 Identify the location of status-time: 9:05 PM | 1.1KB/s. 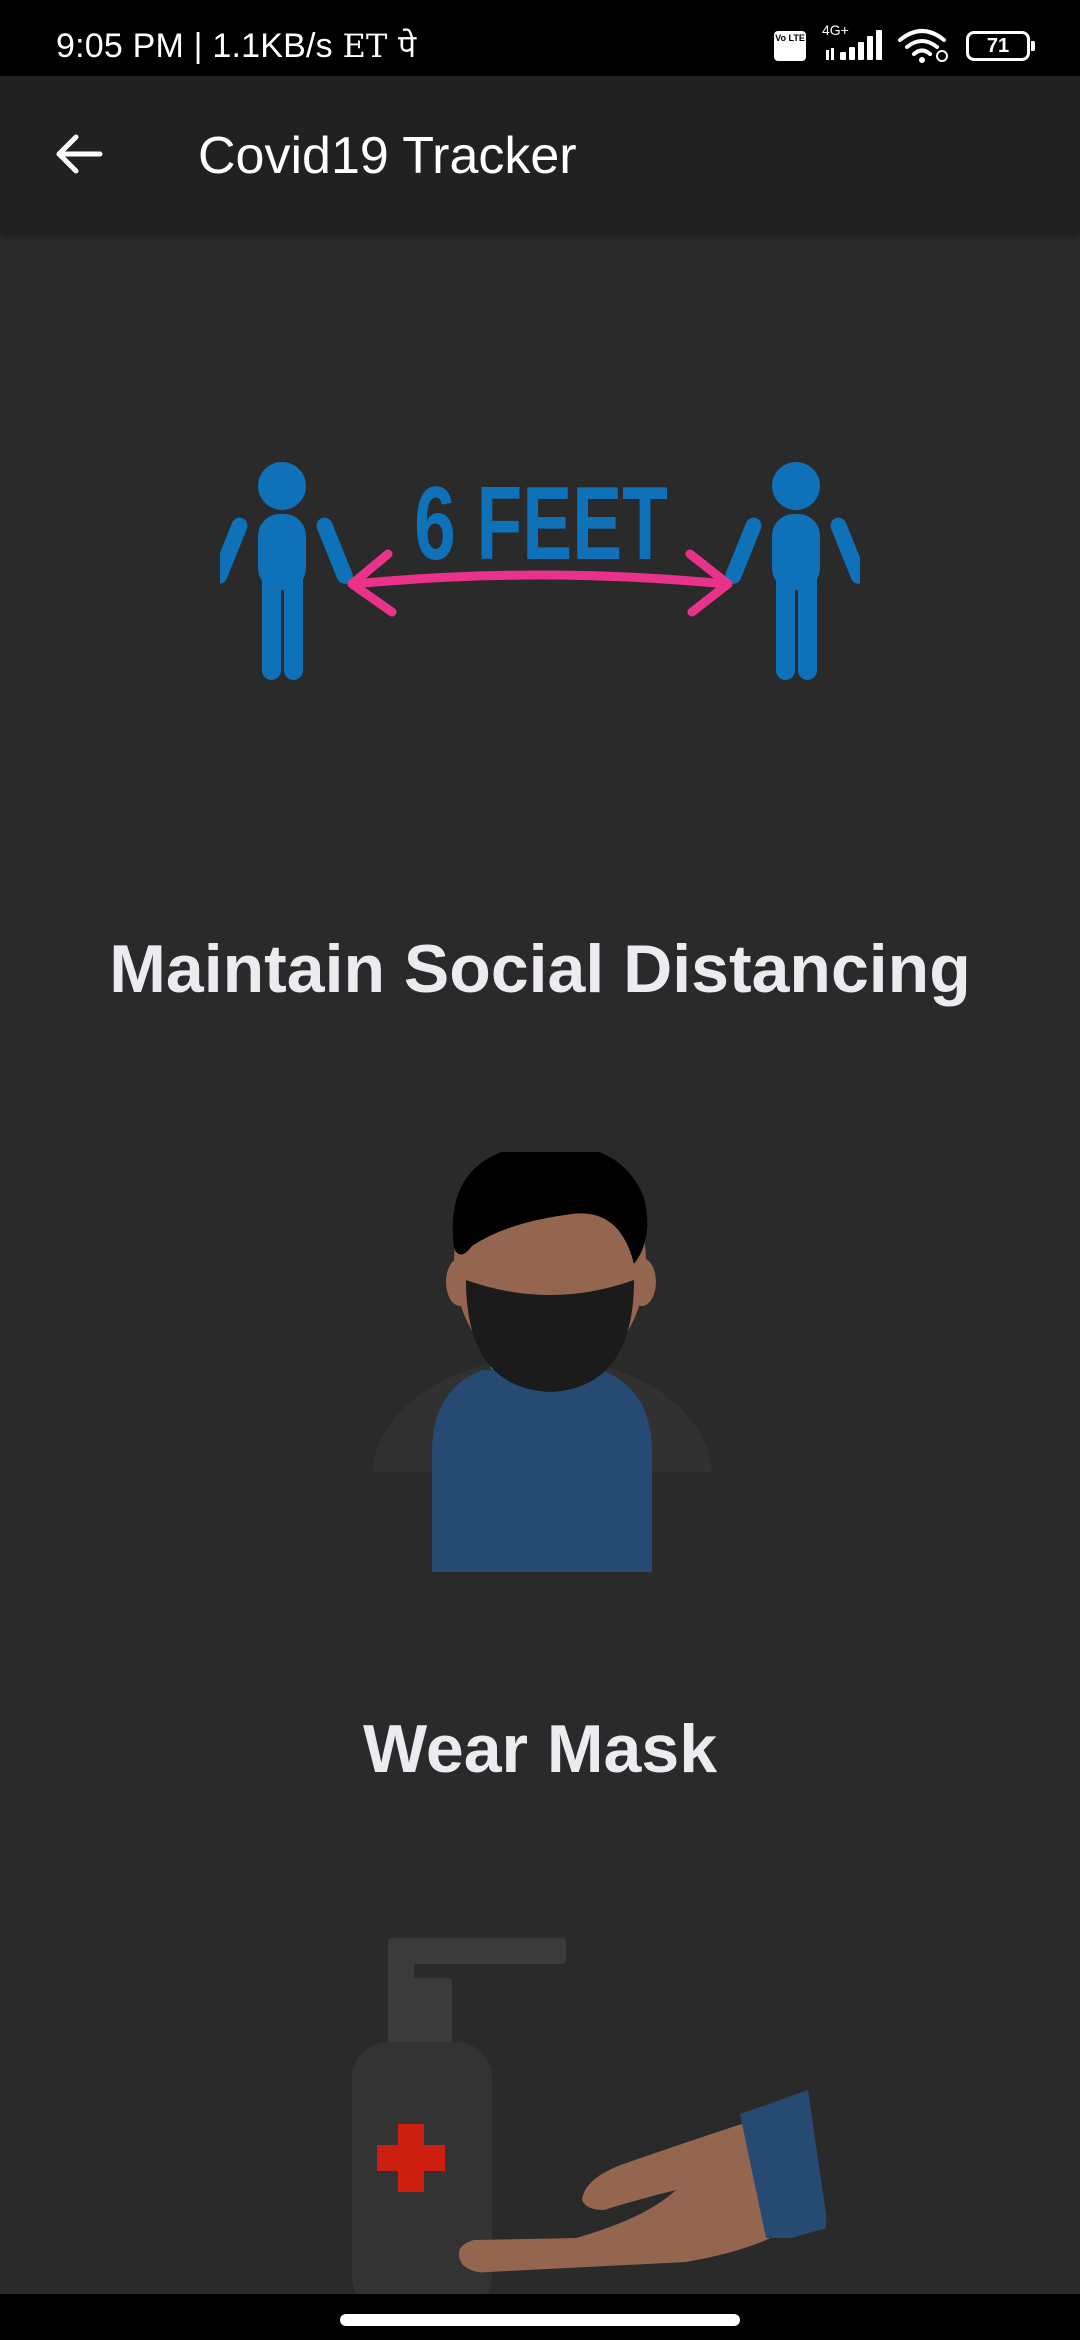
(194, 46).